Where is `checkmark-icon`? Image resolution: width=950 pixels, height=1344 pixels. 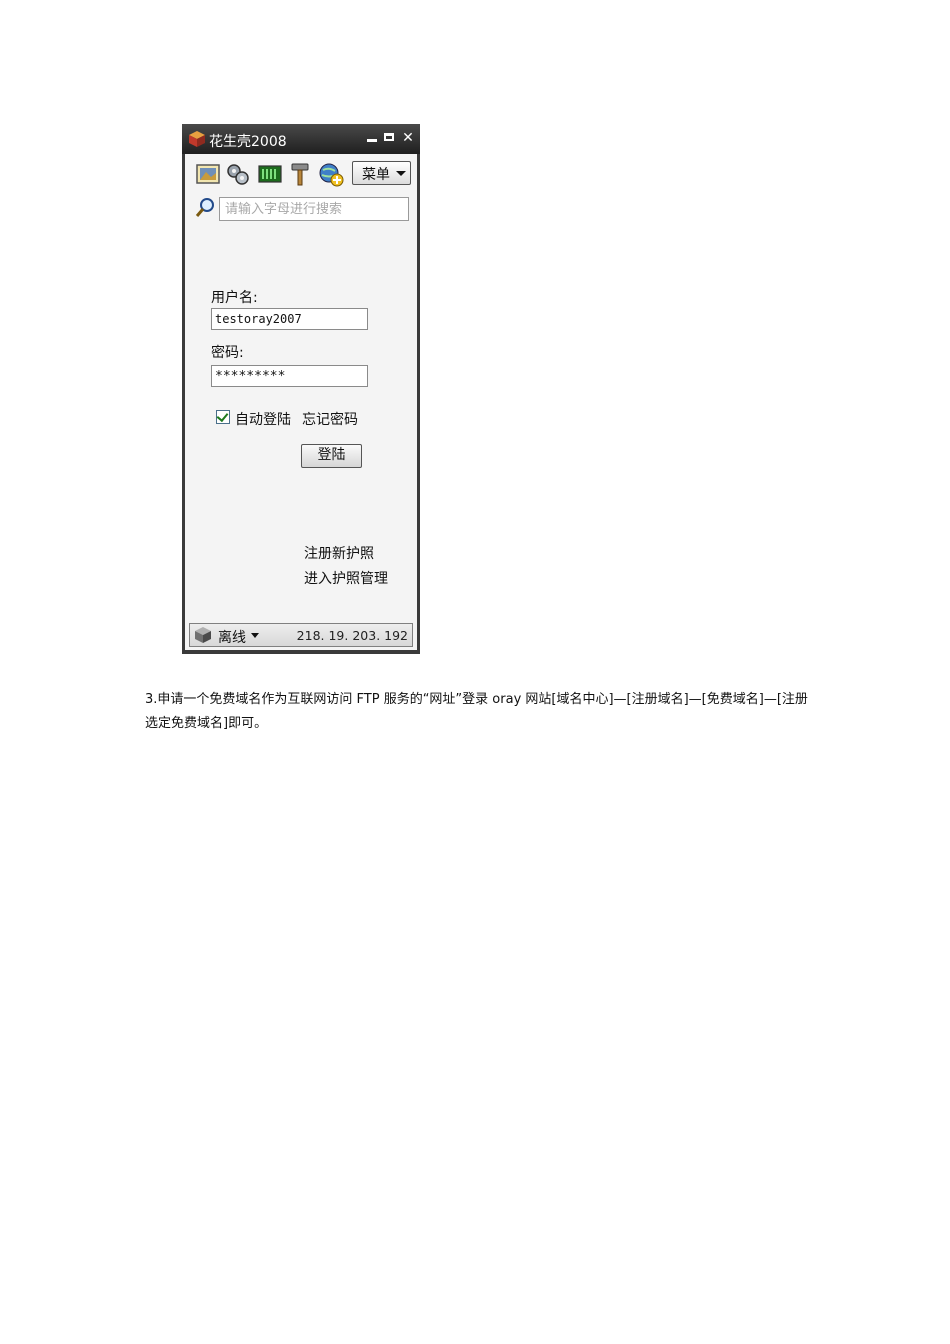 checkmark-icon is located at coordinates (222, 416).